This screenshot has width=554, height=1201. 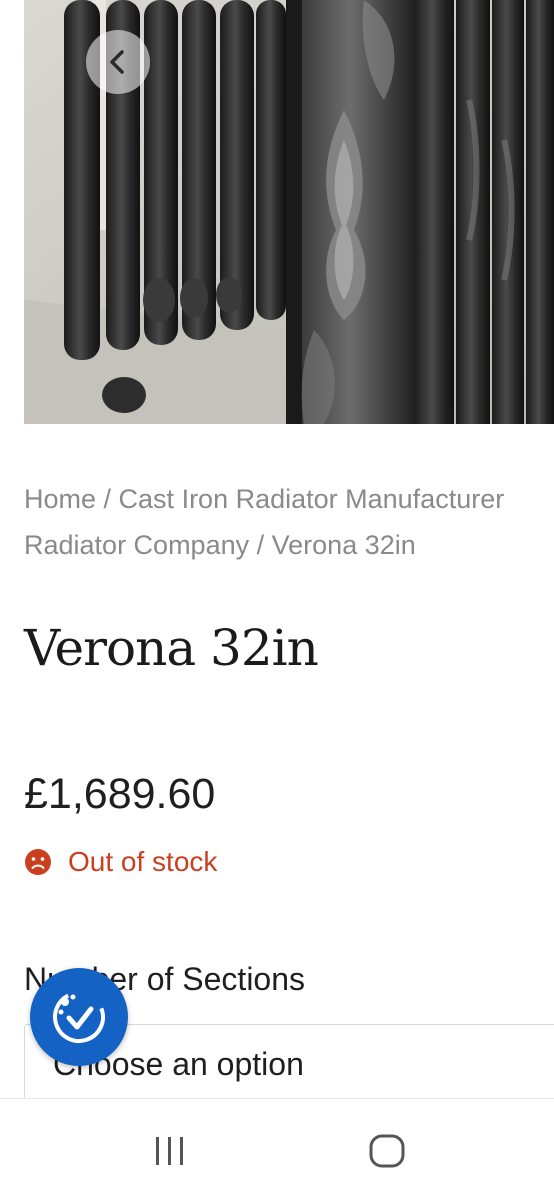 I want to click on recents-icon, so click(x=170, y=1151).